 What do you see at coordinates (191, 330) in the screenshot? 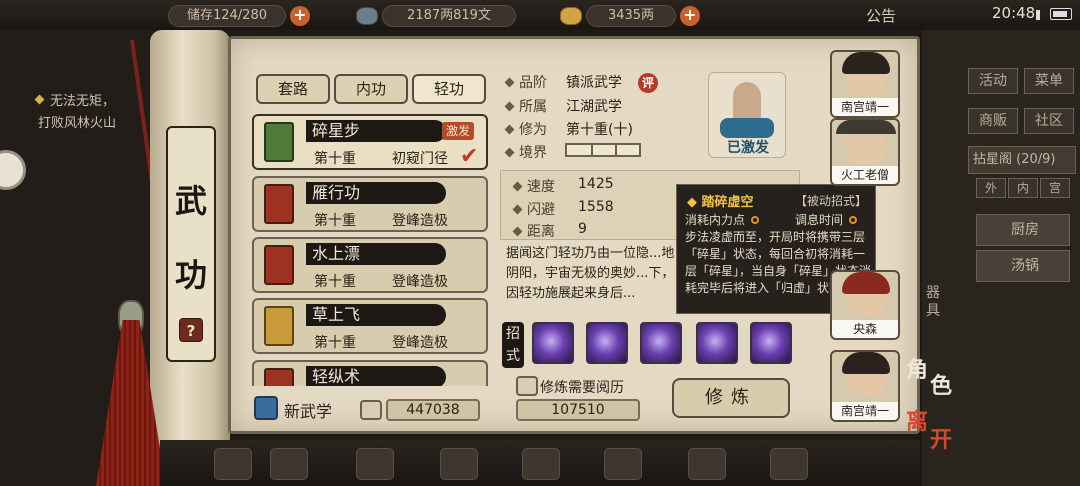
I see `help-button: ?` at bounding box center [191, 330].